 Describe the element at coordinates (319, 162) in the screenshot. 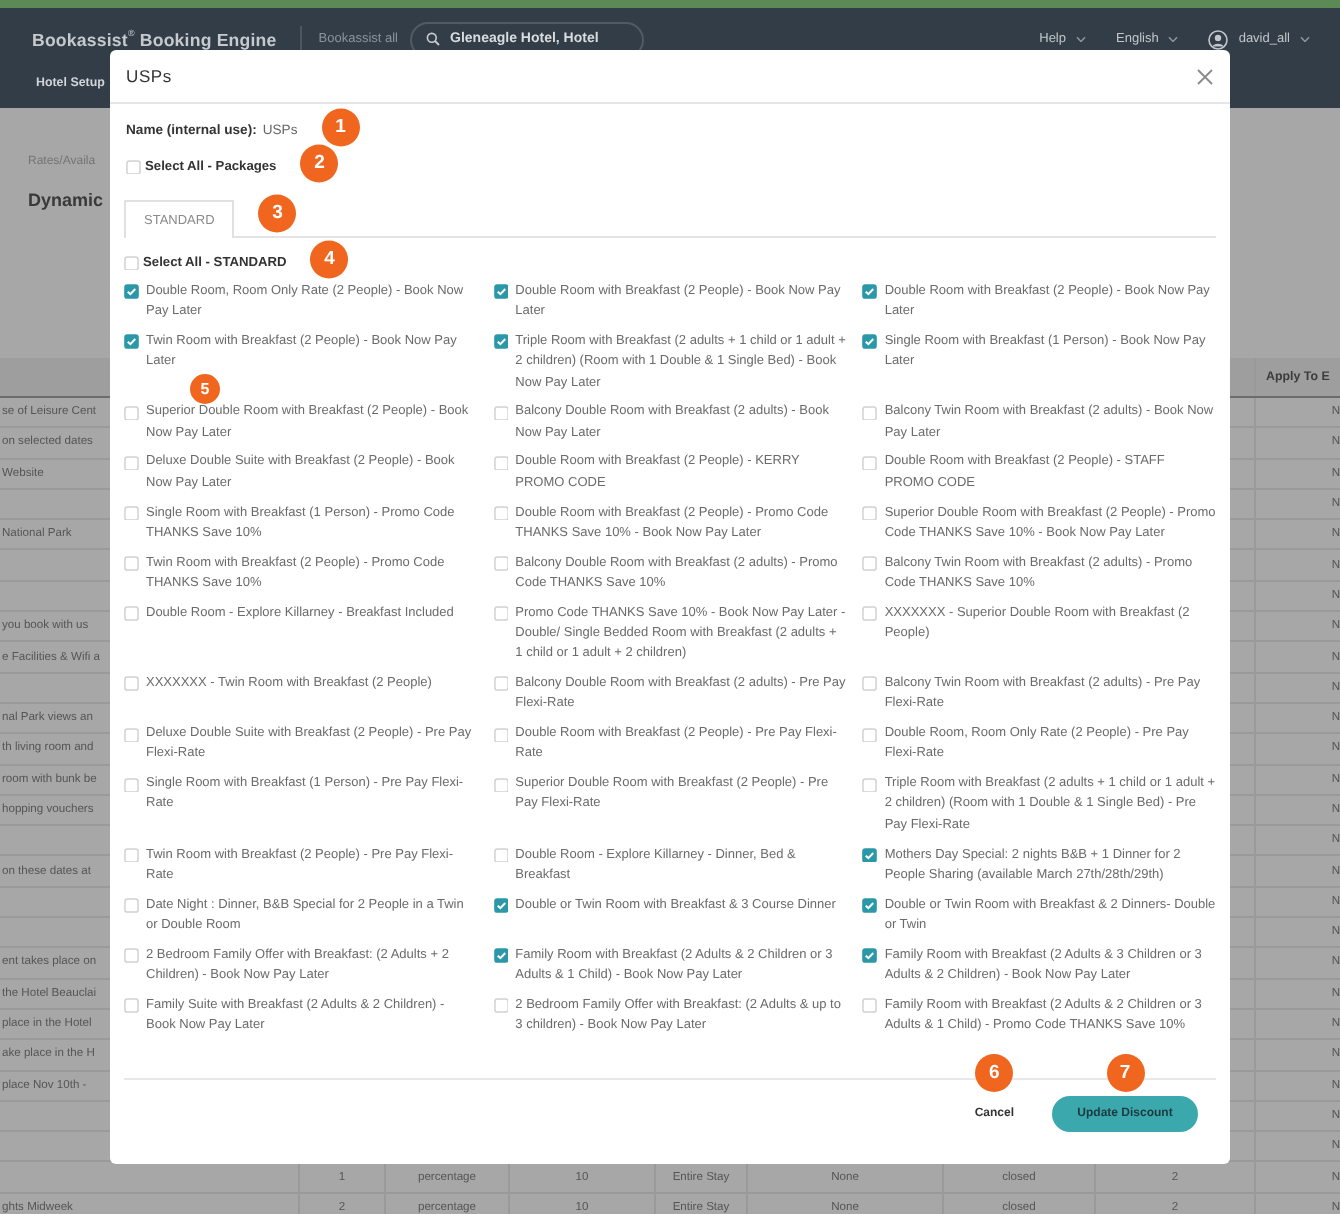

I see `number-badge: 2` at that location.